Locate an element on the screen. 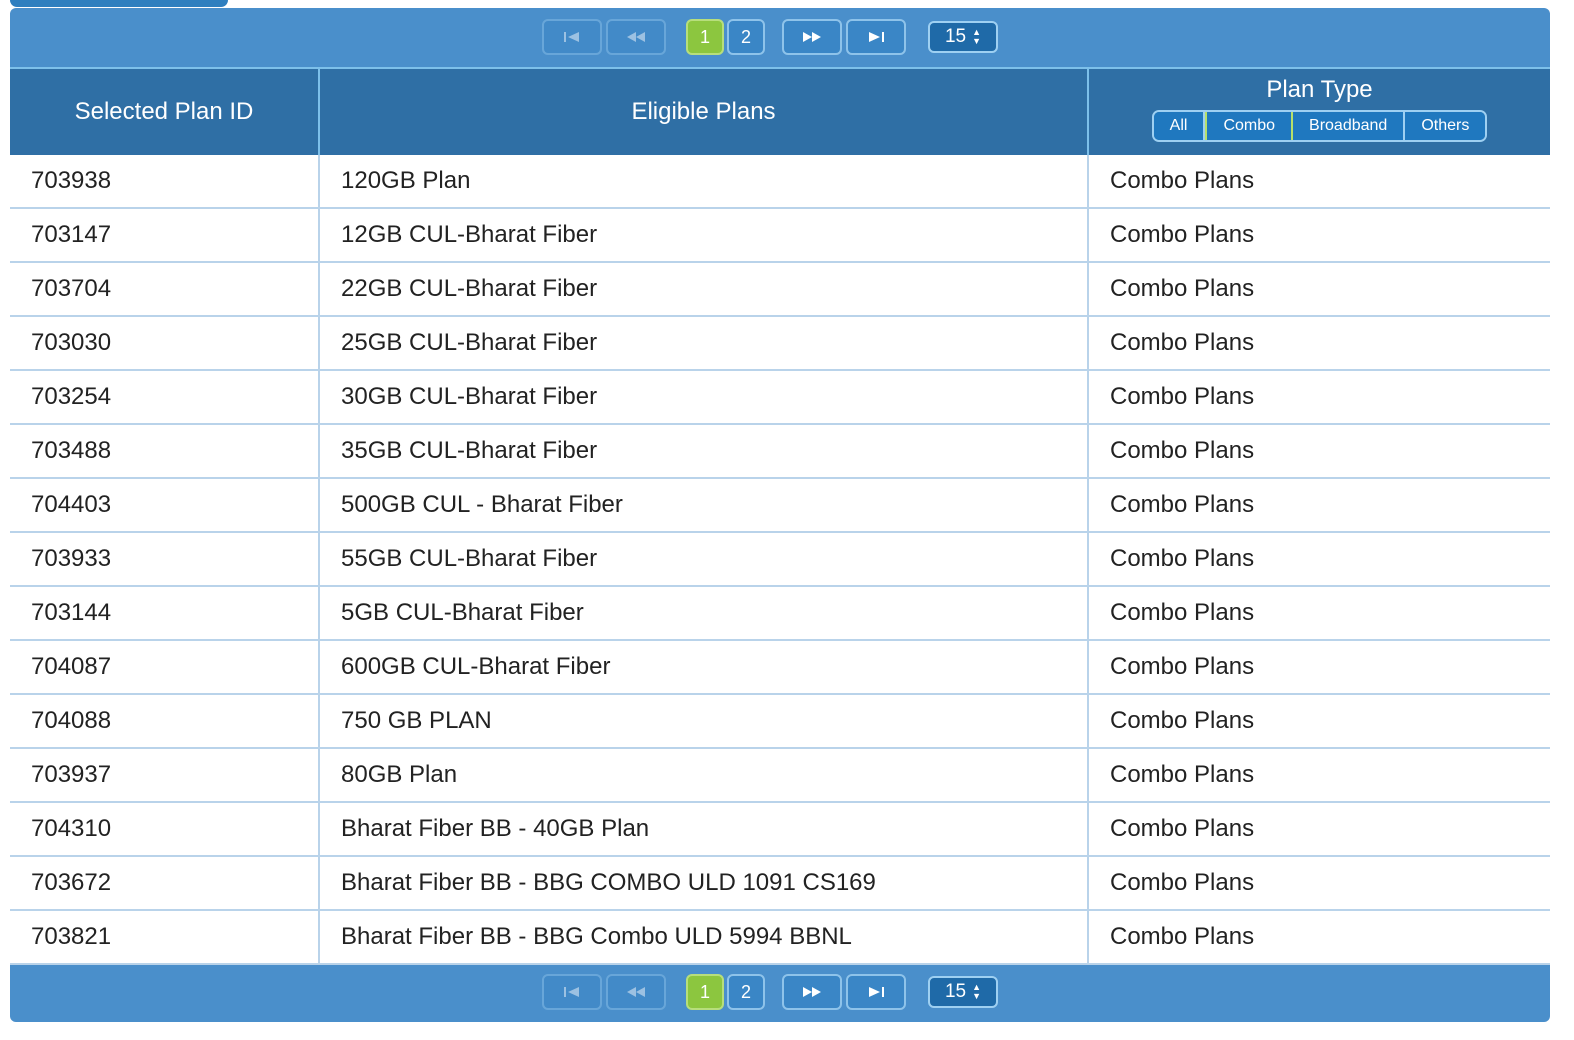 This screenshot has height=1040, width=1574. filter-combo-button: Combo is located at coordinates (1249, 126).